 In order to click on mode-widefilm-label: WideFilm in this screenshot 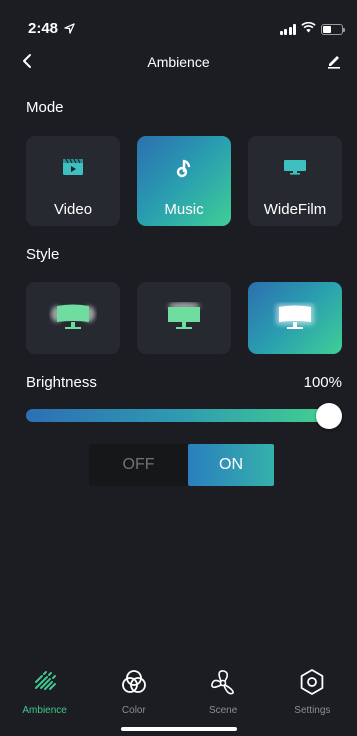, I will do `click(295, 209)`.